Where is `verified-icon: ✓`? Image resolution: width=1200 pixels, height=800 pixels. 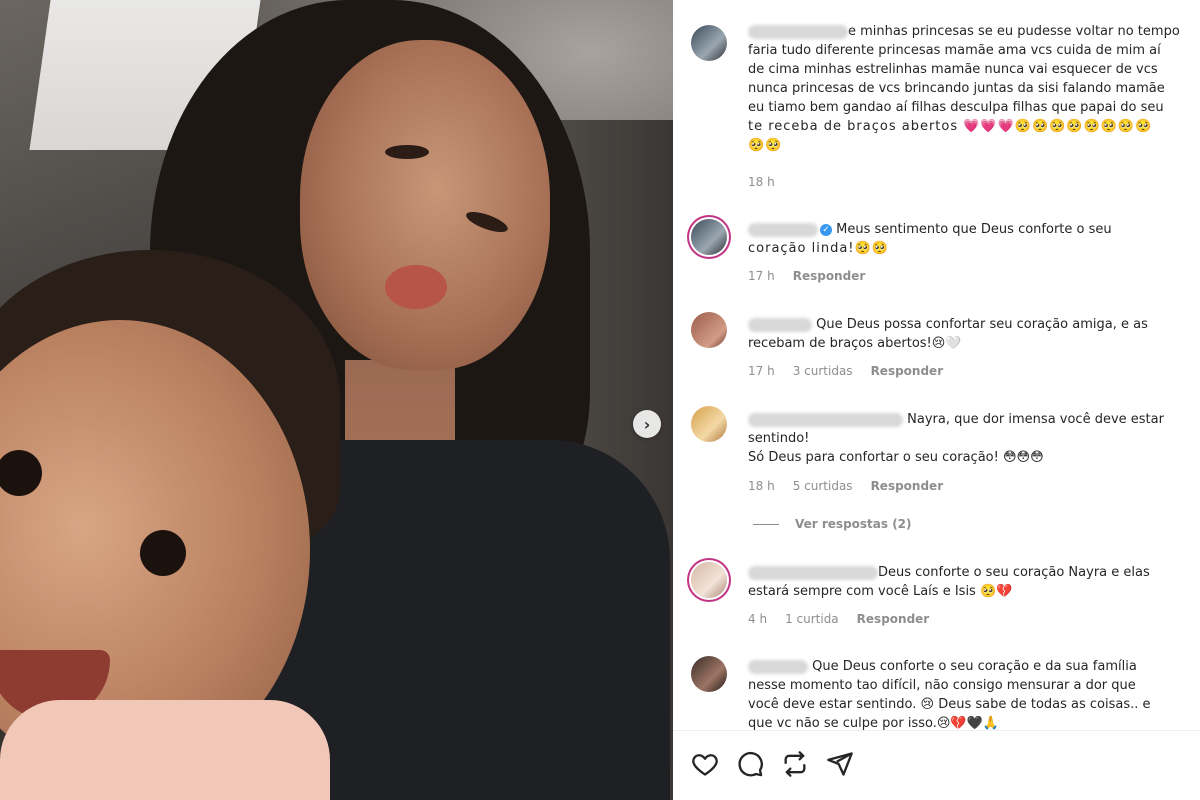 verified-icon: ✓ is located at coordinates (826, 229).